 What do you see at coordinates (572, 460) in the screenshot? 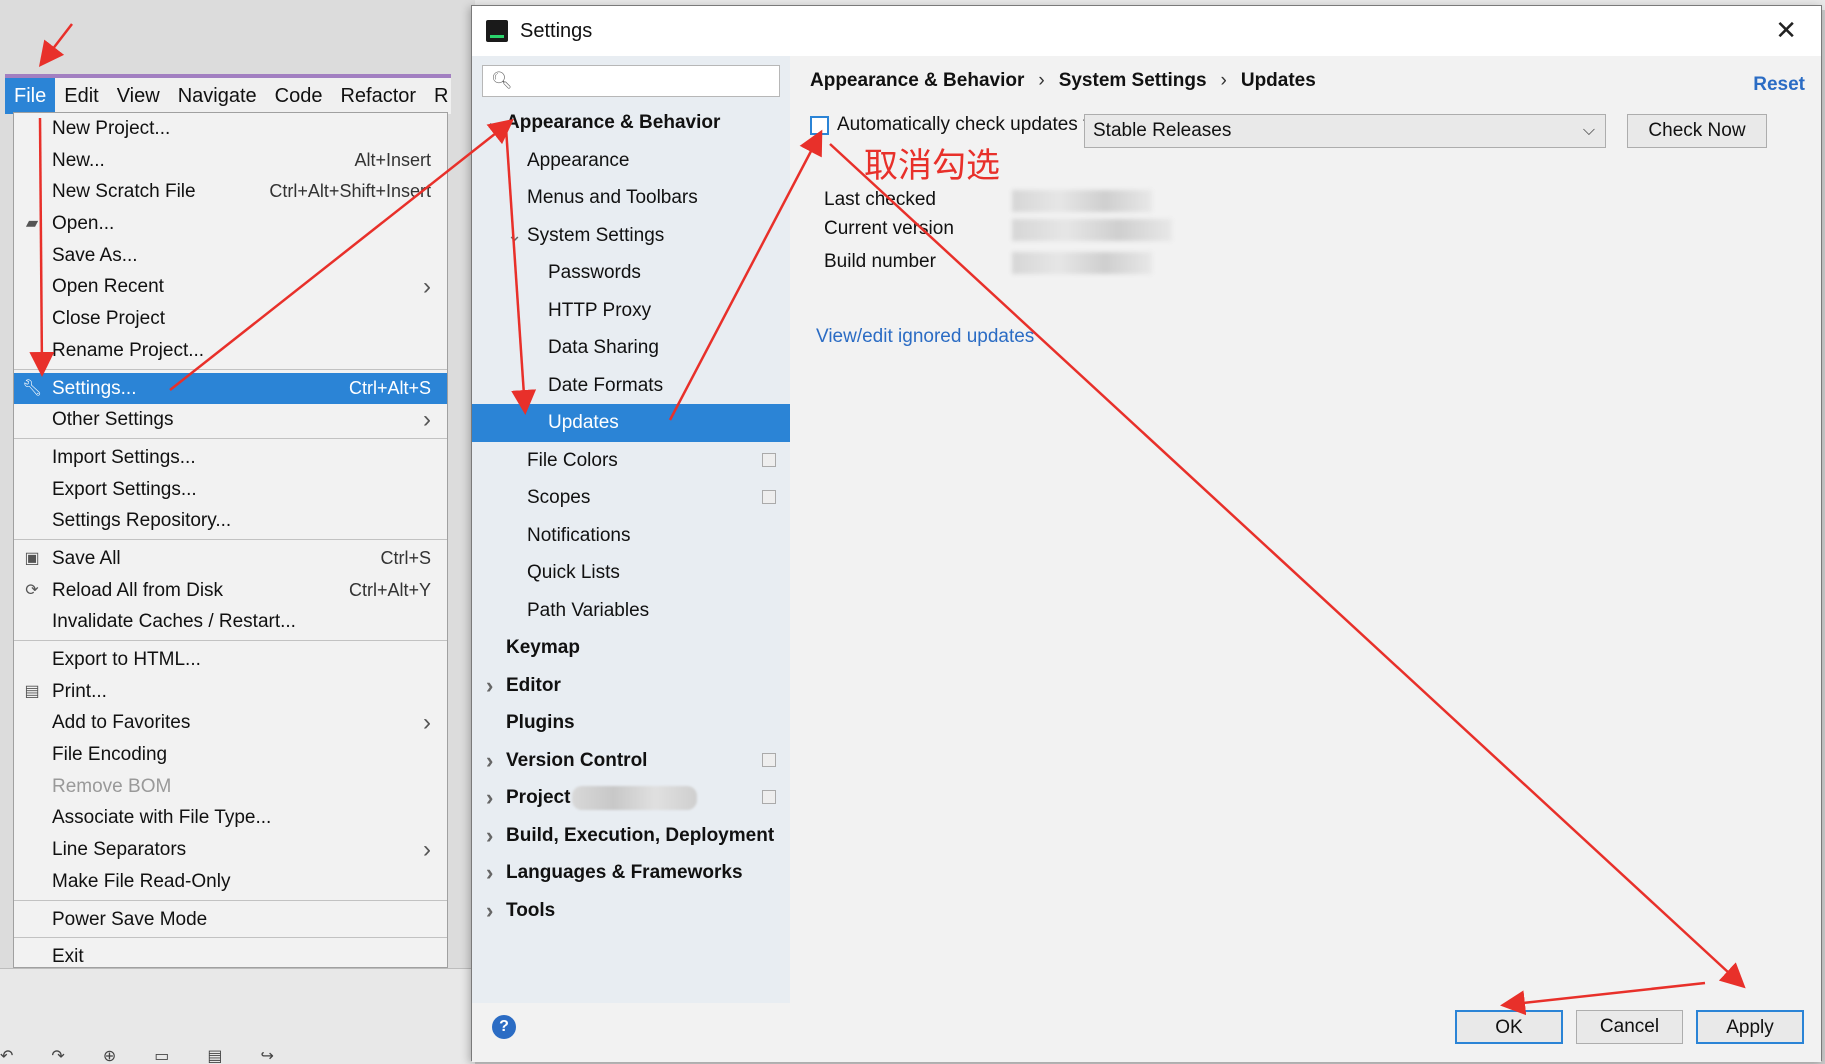
I see `tree-item-label: File Colors` at bounding box center [572, 460].